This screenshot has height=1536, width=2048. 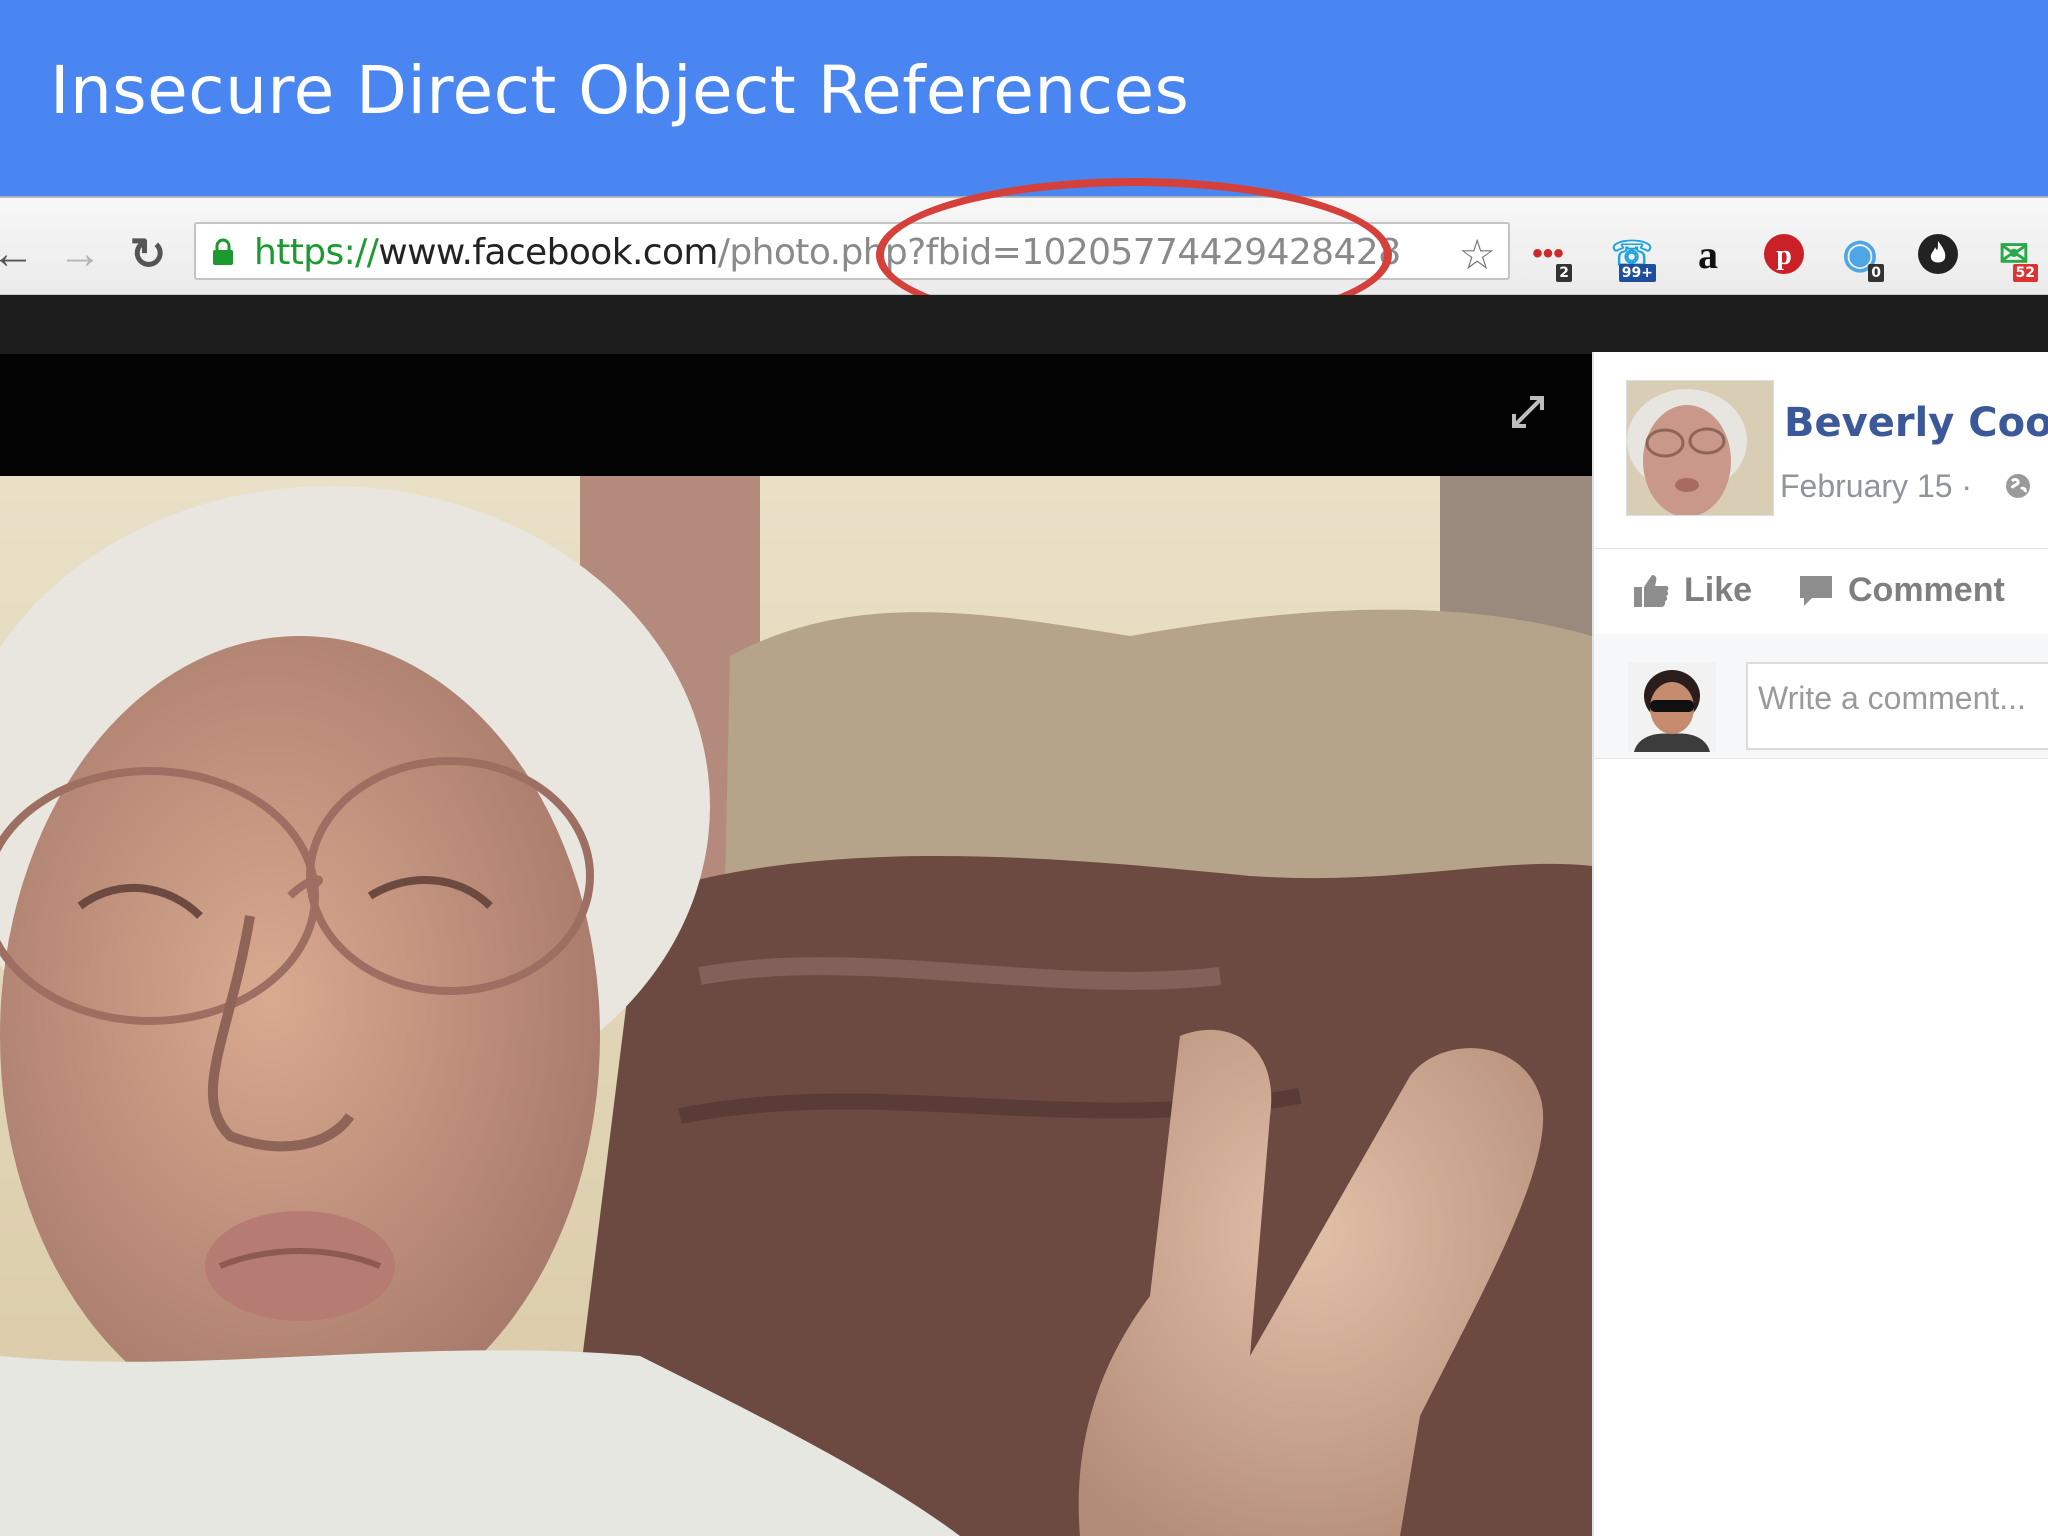 I want to click on lock-icon, so click(x=223, y=251).